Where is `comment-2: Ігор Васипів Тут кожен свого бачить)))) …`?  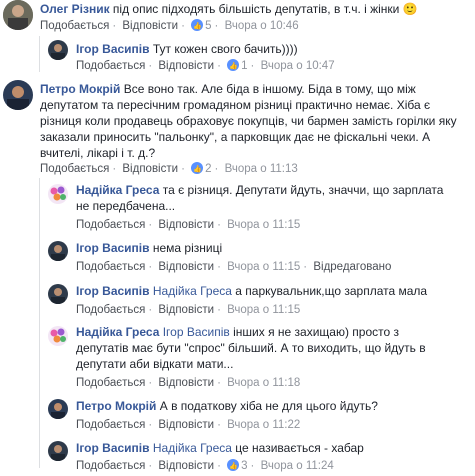 comment-2: Ігор Васипів Тут кожен свого бачить)))) … is located at coordinates (237, 56).